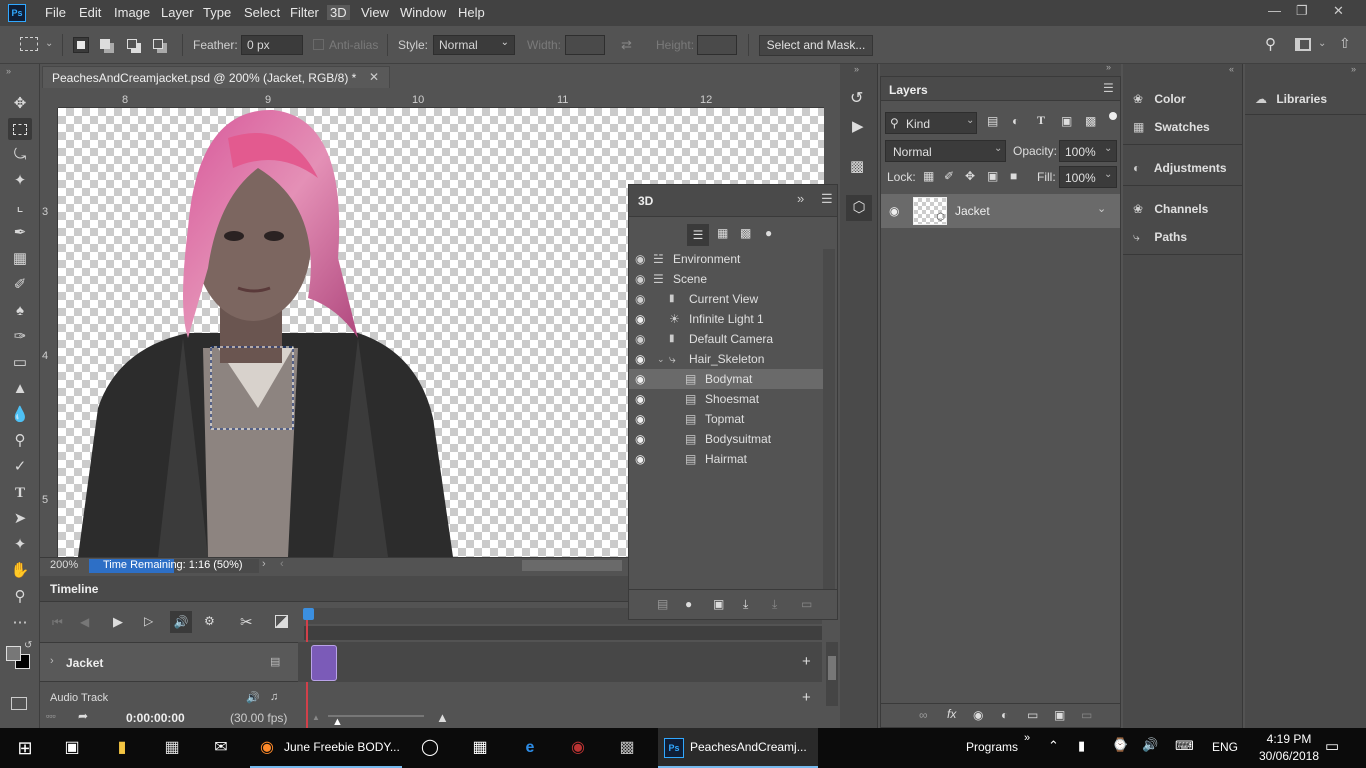  What do you see at coordinates (1274, 10) in the screenshot?
I see `minimize-icon: —` at bounding box center [1274, 10].